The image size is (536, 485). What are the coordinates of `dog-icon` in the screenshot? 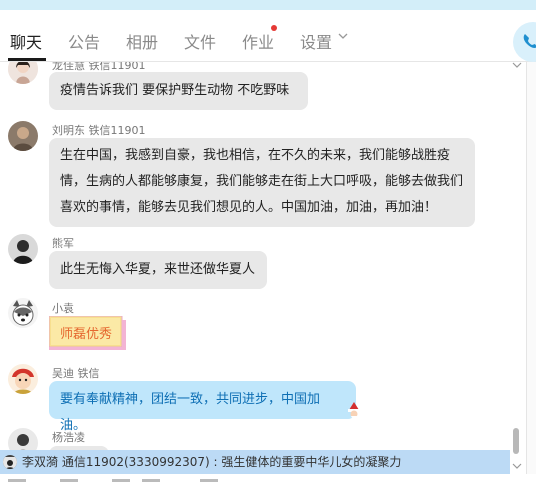 It's located at (23, 313).